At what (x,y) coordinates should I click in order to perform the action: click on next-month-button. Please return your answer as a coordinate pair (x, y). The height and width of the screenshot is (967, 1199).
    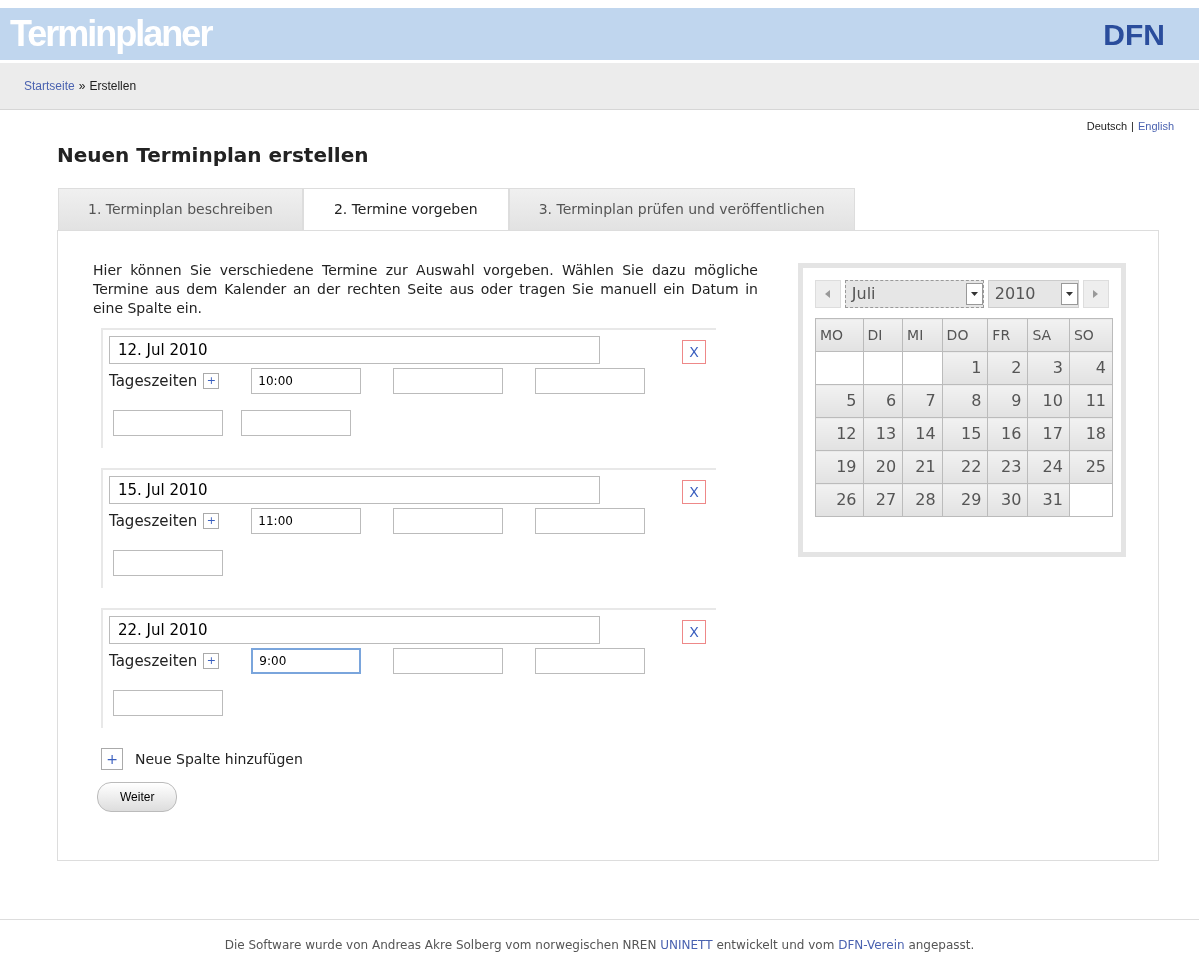
    Looking at the image, I should click on (1096, 294).